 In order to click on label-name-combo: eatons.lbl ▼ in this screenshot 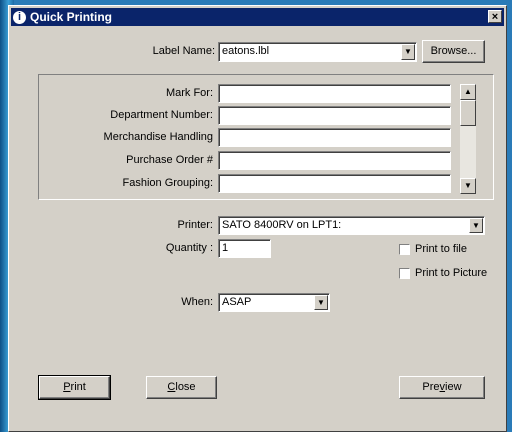, I will do `click(317, 52)`.